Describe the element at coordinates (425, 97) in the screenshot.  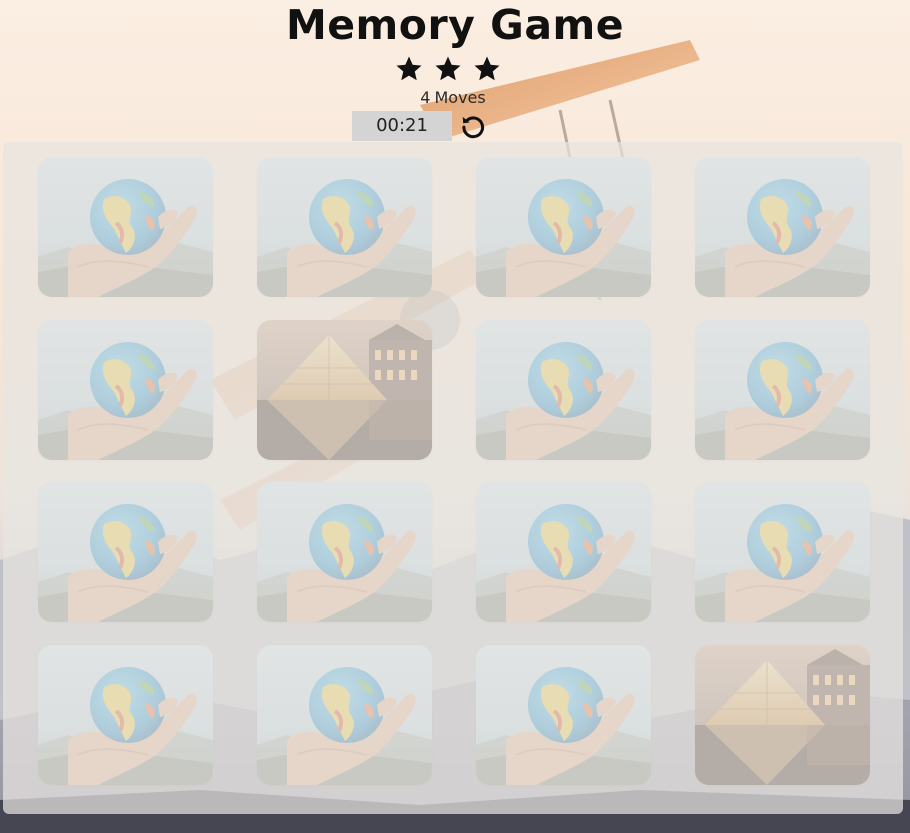
I see `moves-count: 4` at that location.